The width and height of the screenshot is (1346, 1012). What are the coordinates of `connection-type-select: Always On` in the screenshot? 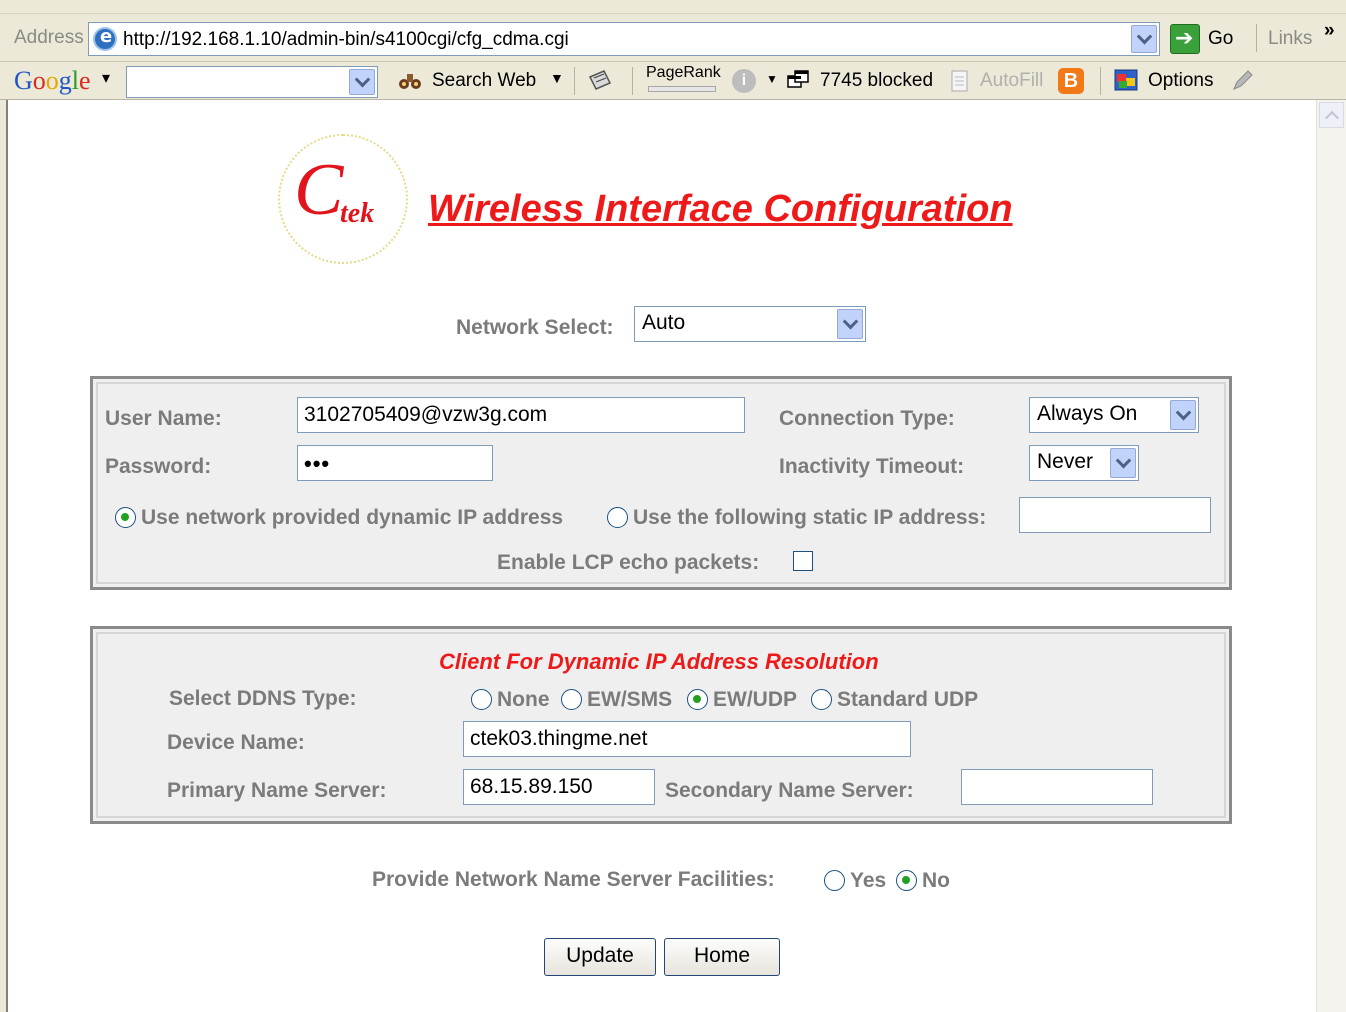 It's located at (1114, 415).